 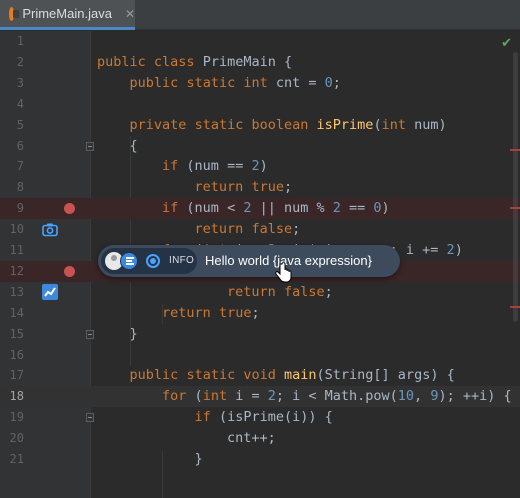 I want to click on code-text: public class PrimeMain {, so click(x=194, y=62).